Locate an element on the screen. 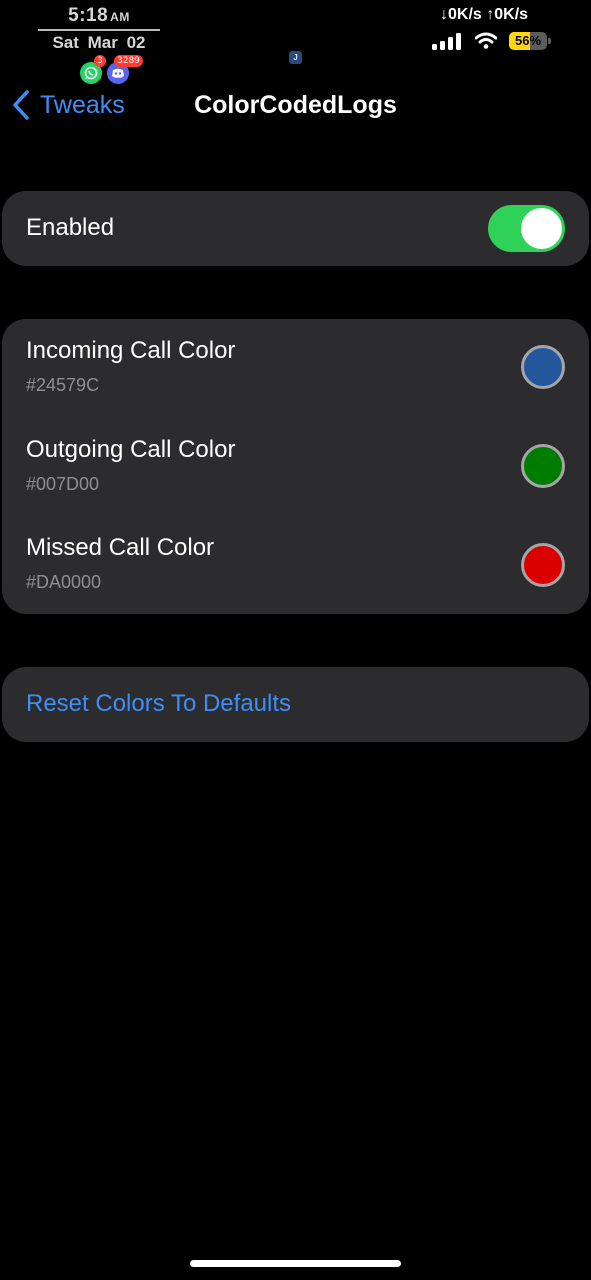 This screenshot has height=1280, width=591. battery-percent: 56% is located at coordinates (528, 40).